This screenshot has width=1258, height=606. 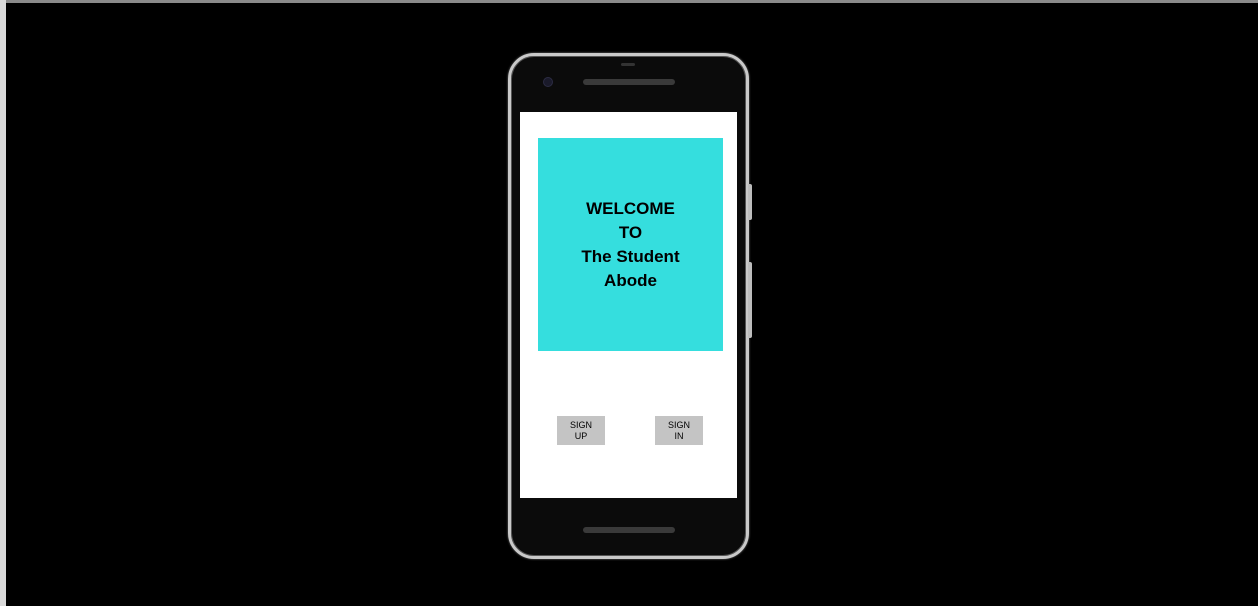 What do you see at coordinates (3, 303) in the screenshot?
I see `window-left-border` at bounding box center [3, 303].